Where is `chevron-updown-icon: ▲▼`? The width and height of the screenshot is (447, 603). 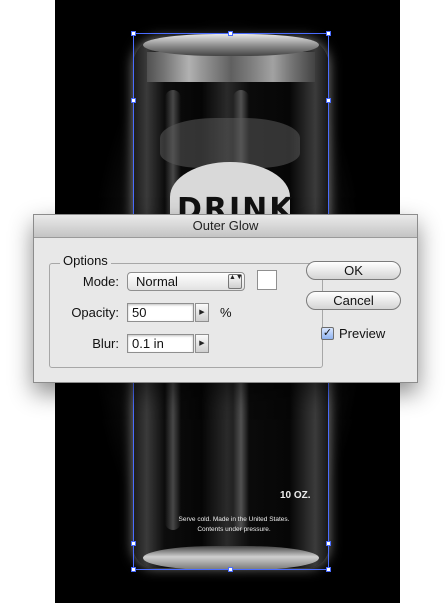
chevron-updown-icon: ▲▼ is located at coordinates (235, 281).